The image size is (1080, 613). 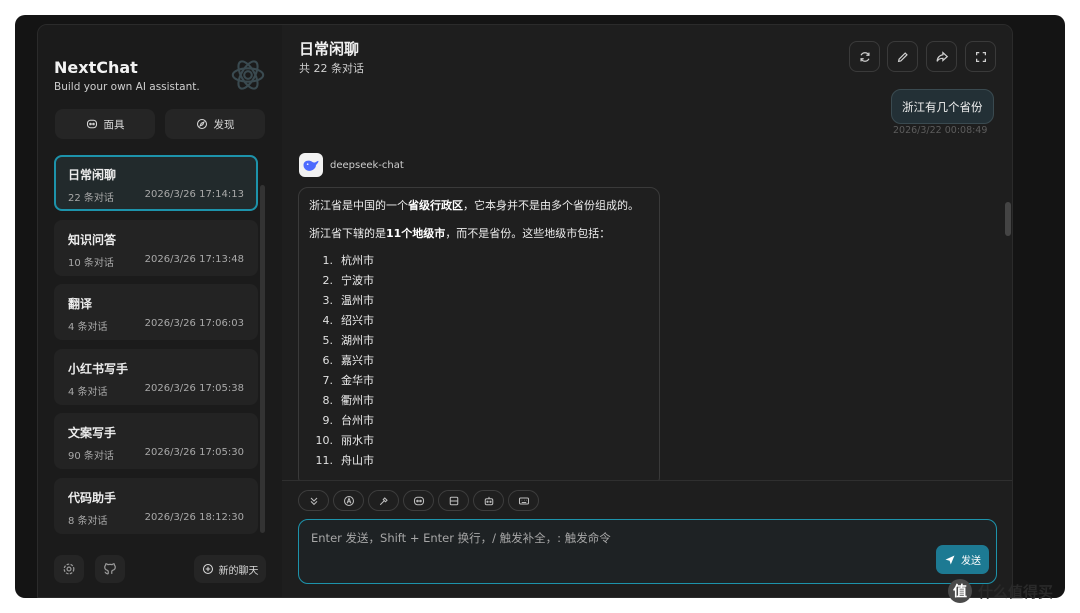 I want to click on list-number: 9., so click(x=328, y=420).